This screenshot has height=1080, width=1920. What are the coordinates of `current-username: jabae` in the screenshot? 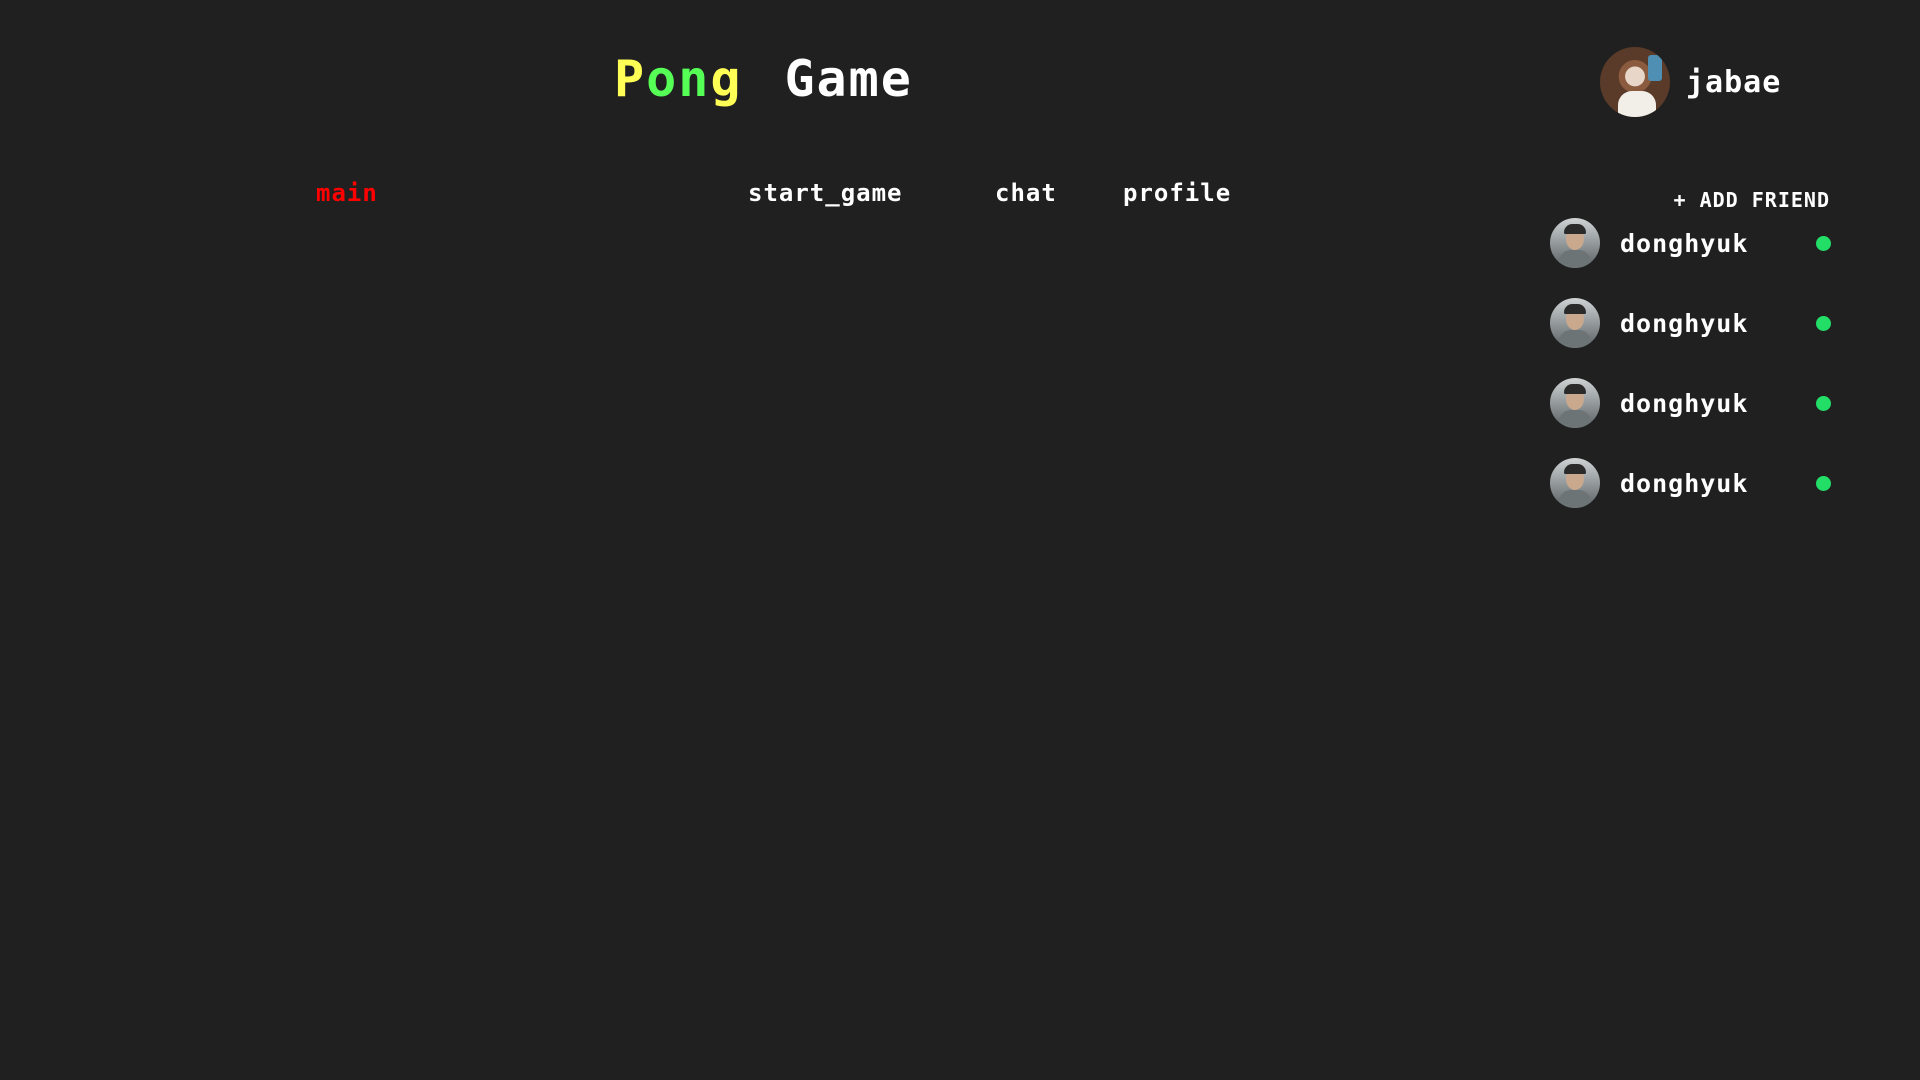 It's located at (1733, 82).